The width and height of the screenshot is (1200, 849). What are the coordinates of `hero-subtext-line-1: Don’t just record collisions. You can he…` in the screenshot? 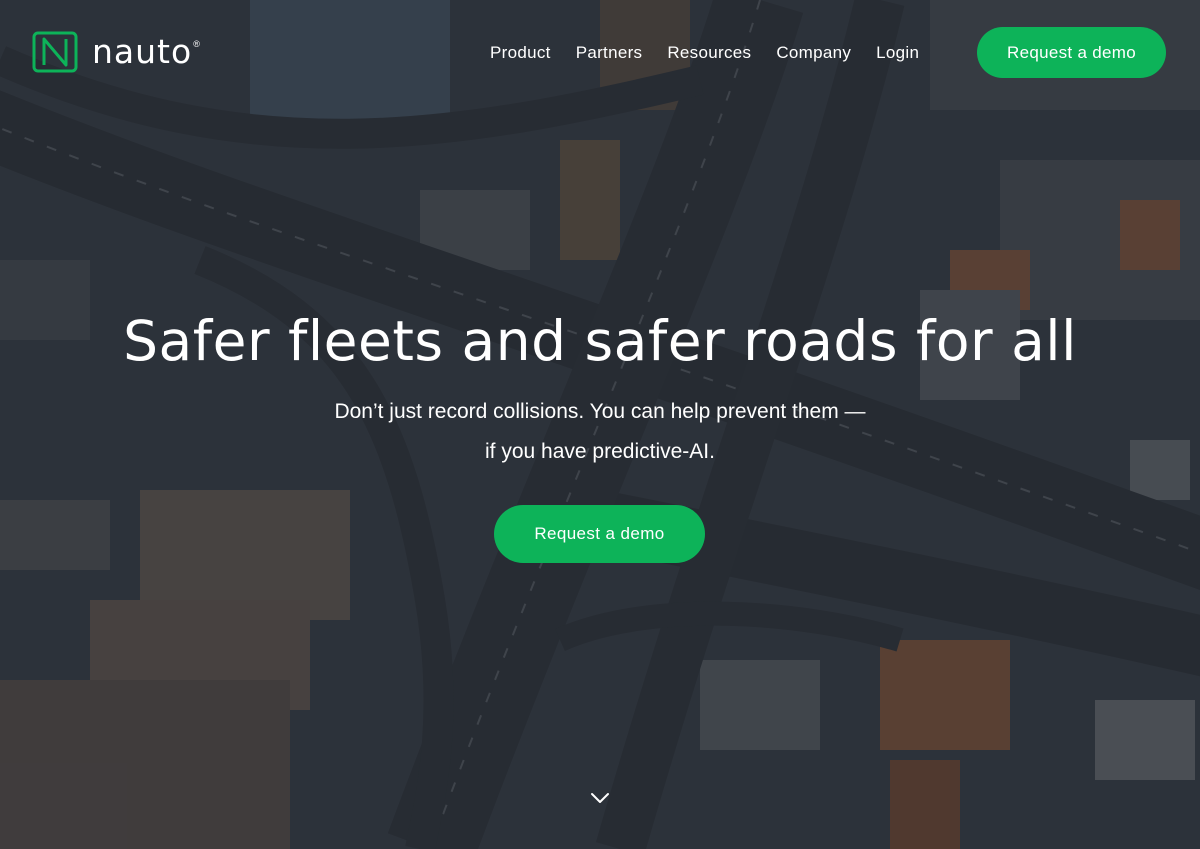 It's located at (600, 411).